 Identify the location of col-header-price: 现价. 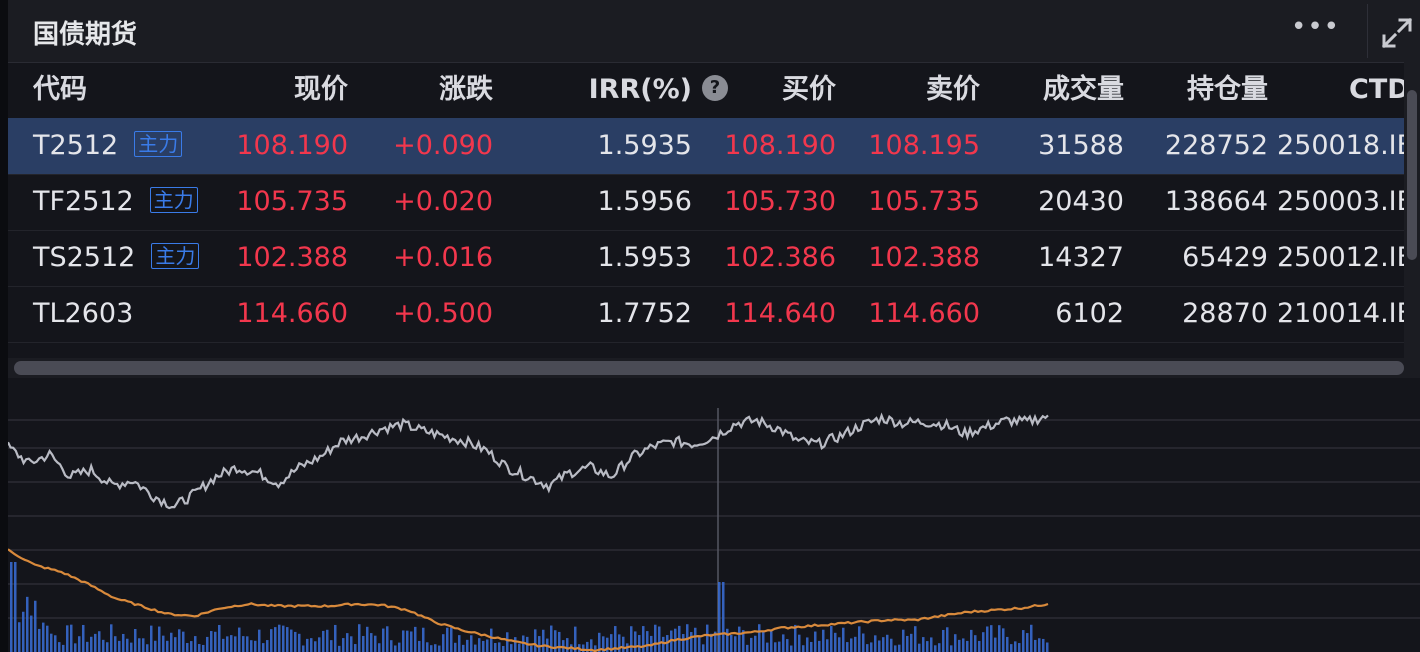
(298, 90).